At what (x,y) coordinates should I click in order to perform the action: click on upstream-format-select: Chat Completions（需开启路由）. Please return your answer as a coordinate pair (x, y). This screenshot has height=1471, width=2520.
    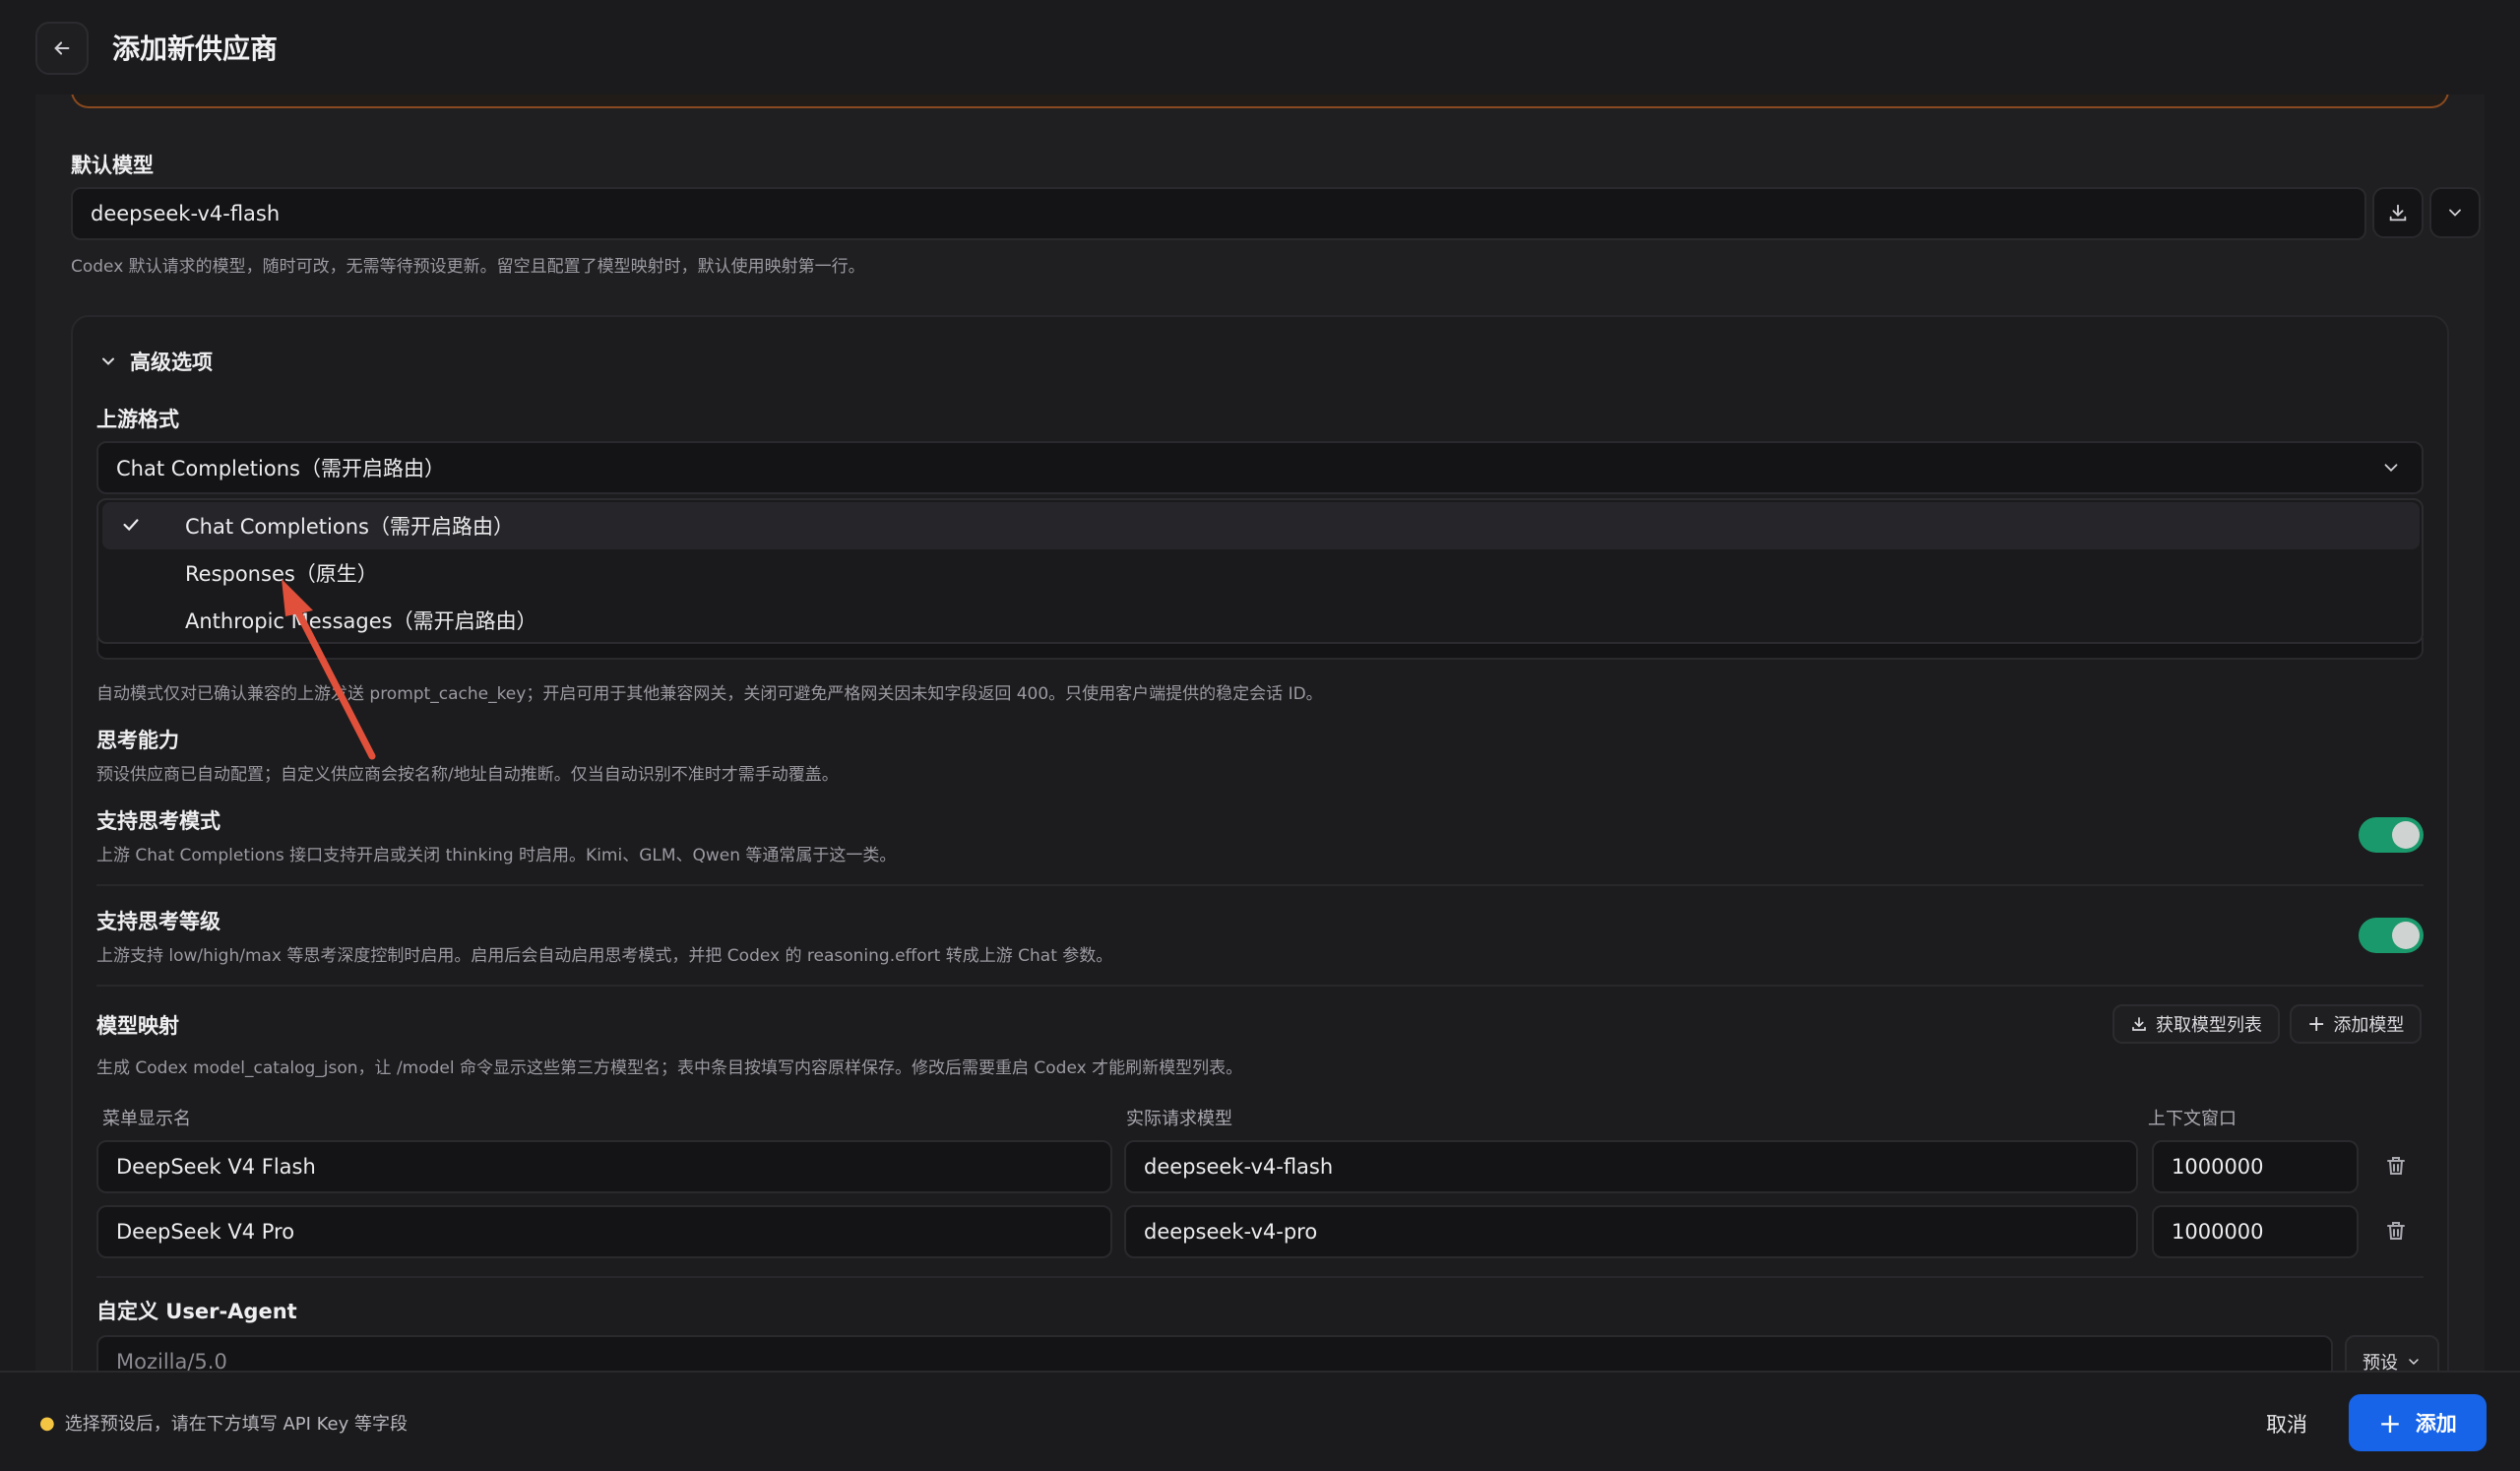
    Looking at the image, I should click on (1260, 467).